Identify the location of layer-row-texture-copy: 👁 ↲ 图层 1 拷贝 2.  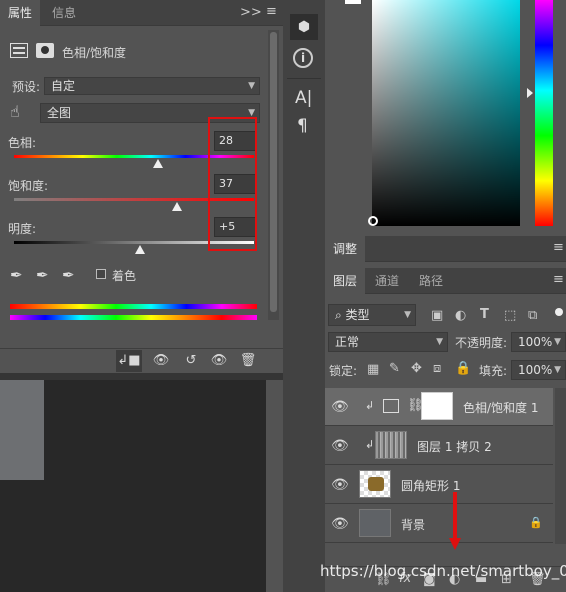
(439, 446).